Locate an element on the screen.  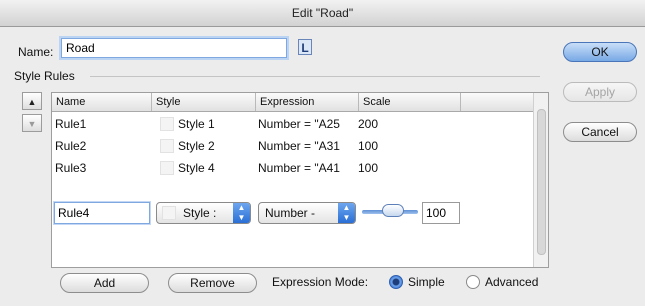
rule-name-input is located at coordinates (102, 213).